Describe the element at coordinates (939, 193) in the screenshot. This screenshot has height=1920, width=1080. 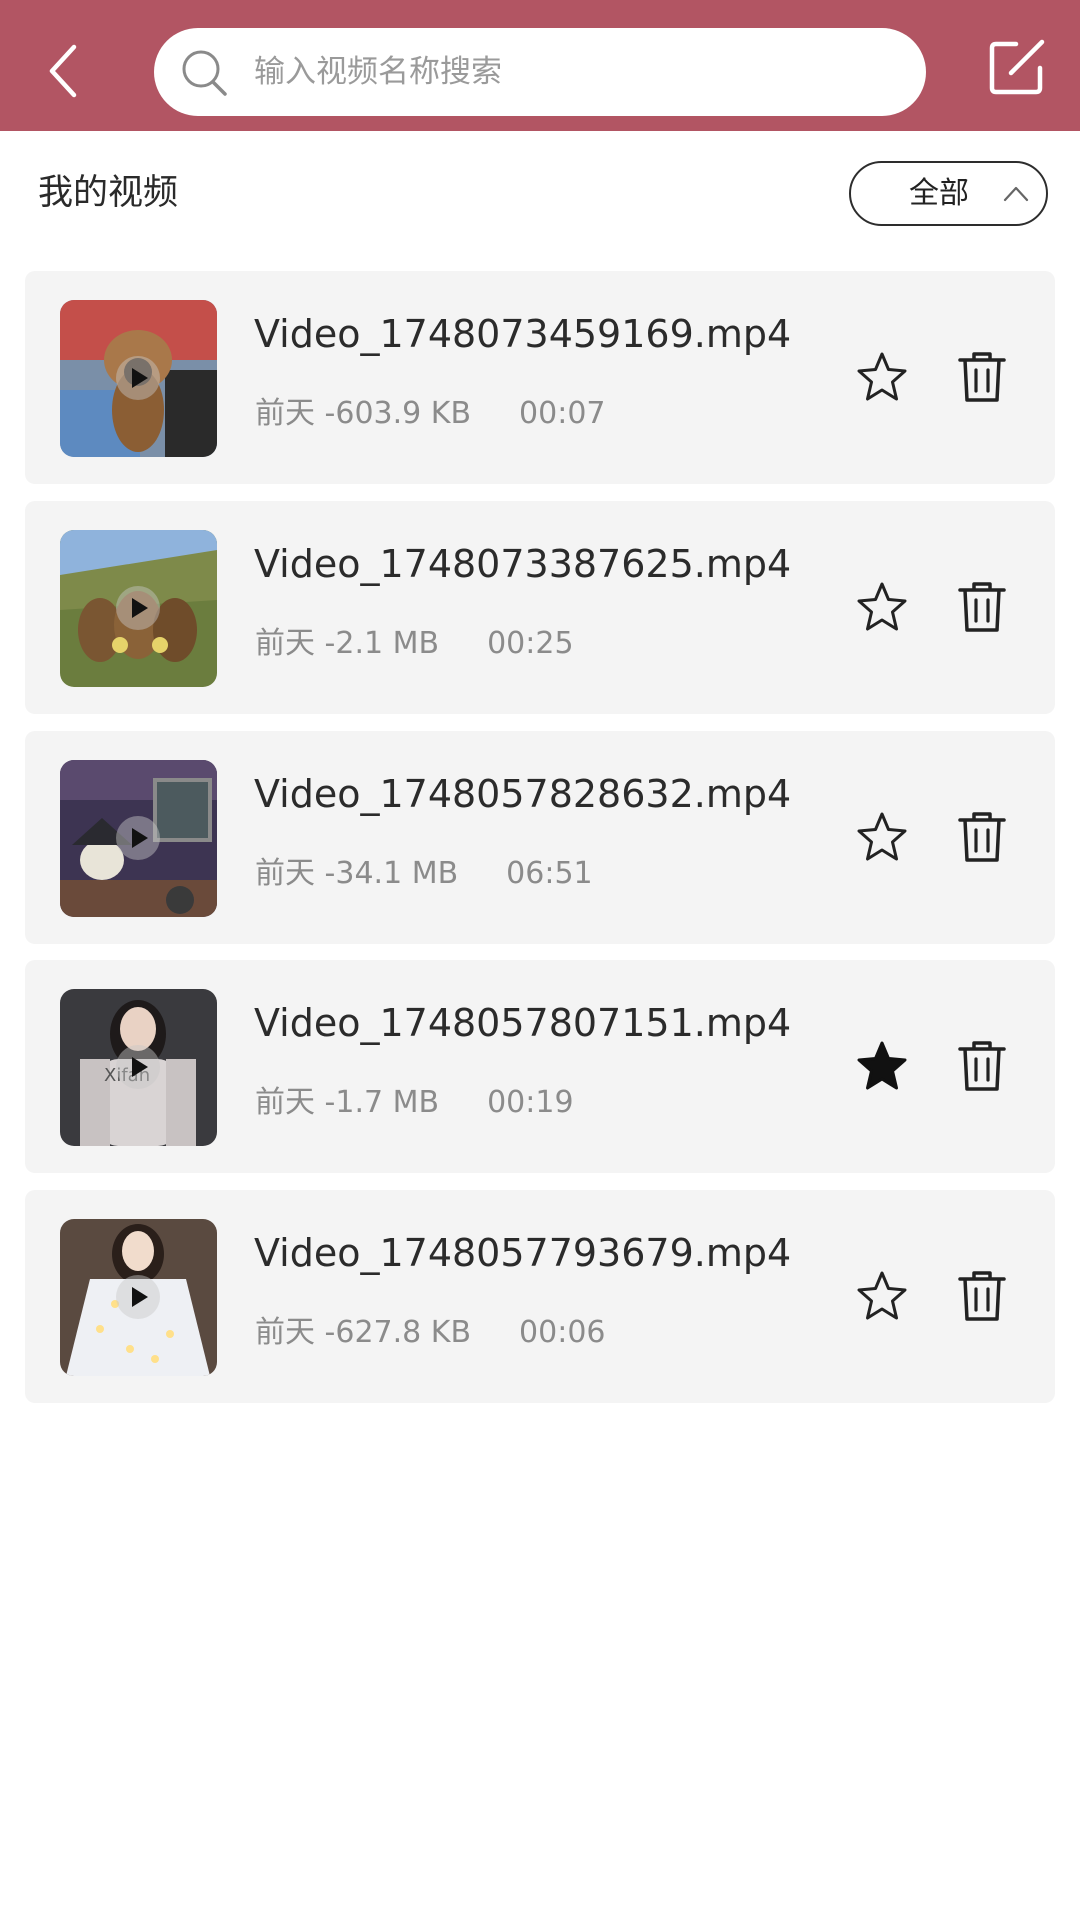
I see `filter-label: 全部` at that location.